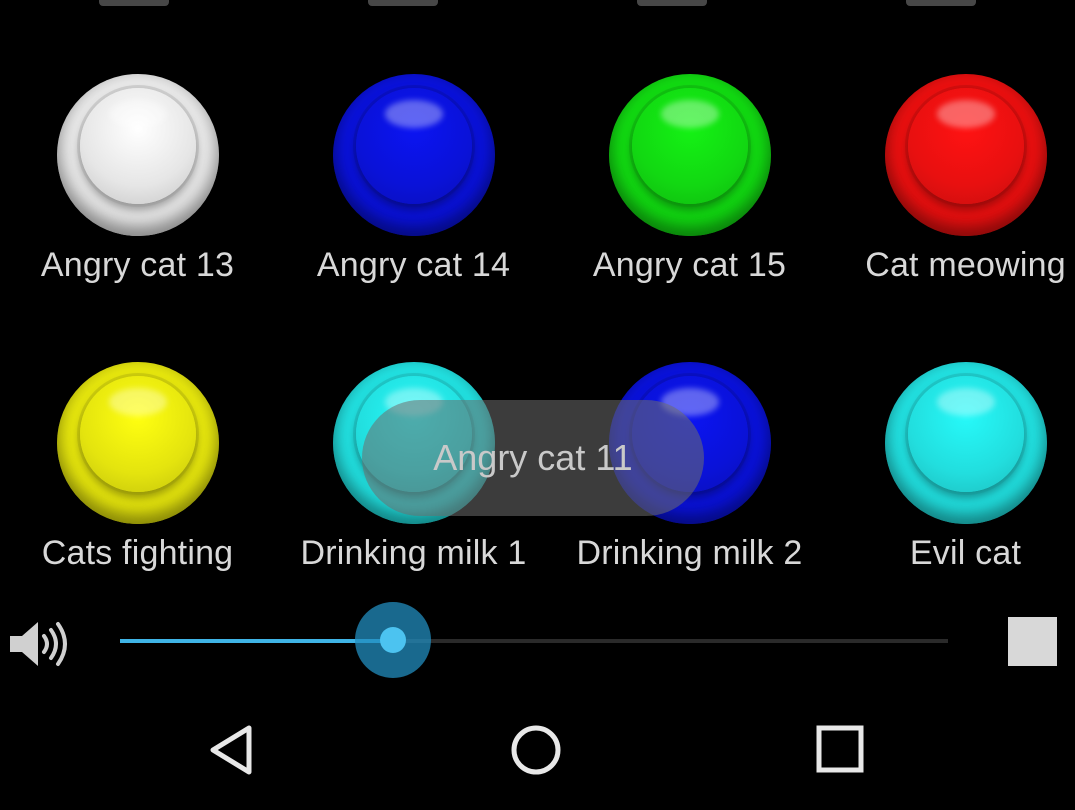 This screenshot has height=810, width=1075. Describe the element at coordinates (413, 553) in the screenshot. I see `sound-label: Drinking milk 1` at that location.